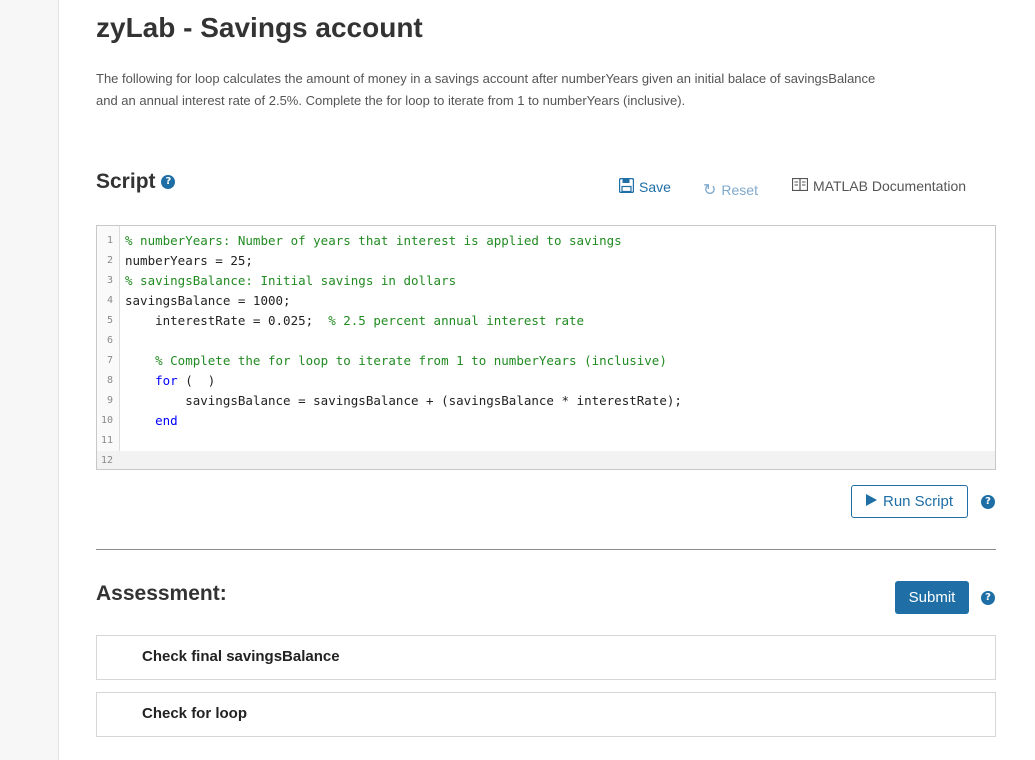  What do you see at coordinates (800, 185) in the screenshot?
I see `book-icon` at bounding box center [800, 185].